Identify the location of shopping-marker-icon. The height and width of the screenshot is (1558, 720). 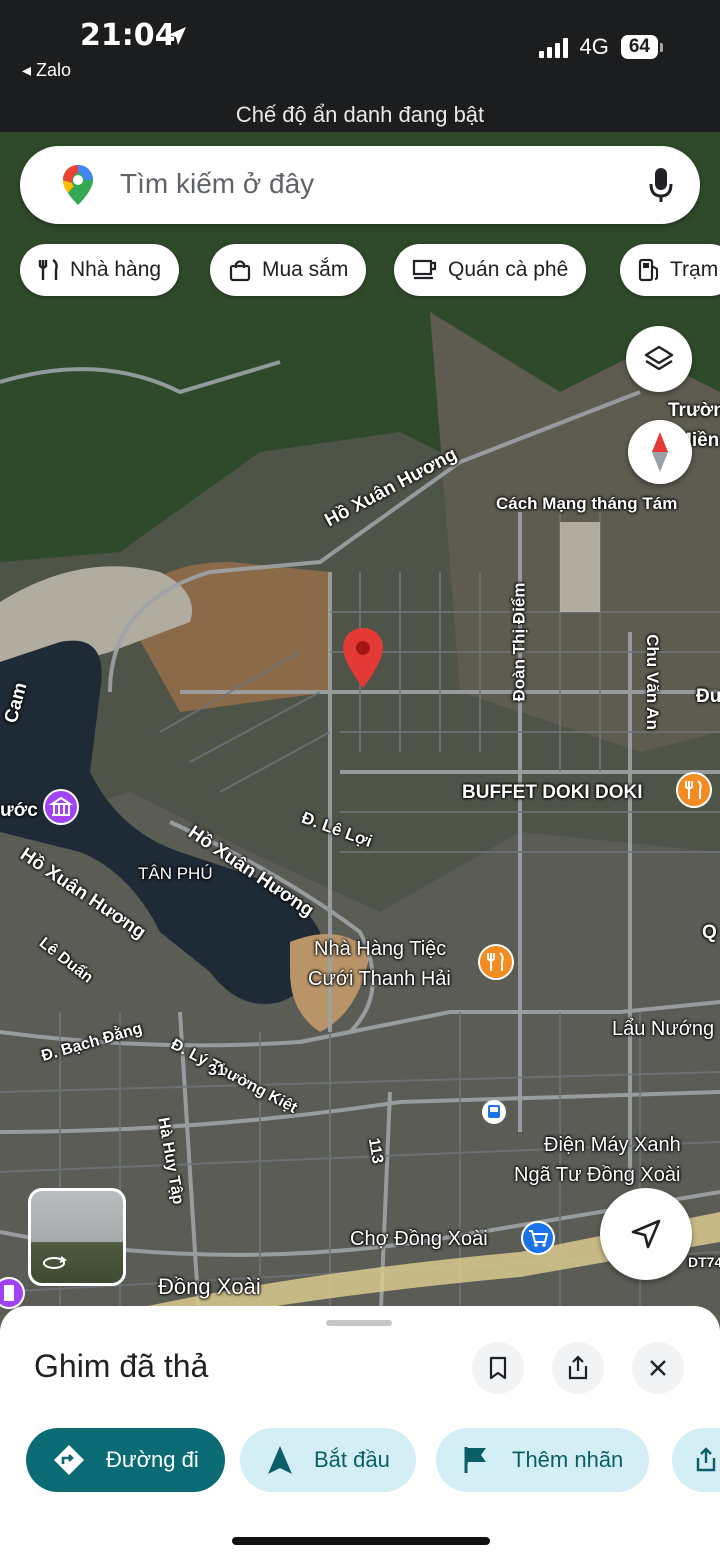
(538, 1238).